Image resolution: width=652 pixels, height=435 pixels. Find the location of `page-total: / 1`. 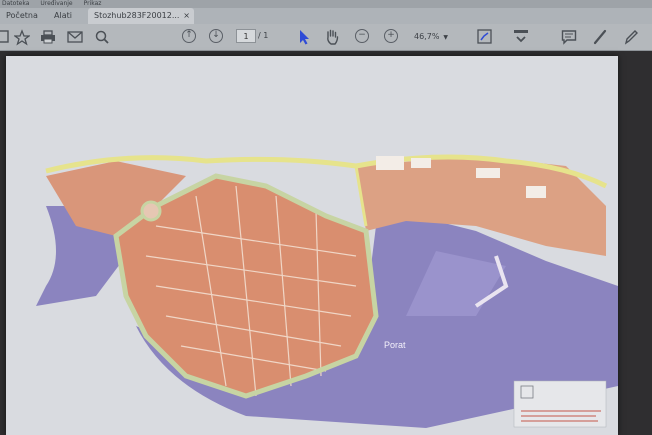

page-total: / 1 is located at coordinates (263, 35).